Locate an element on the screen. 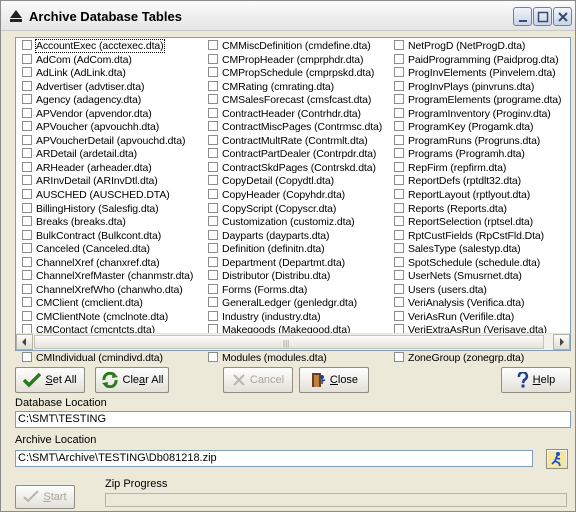 This screenshot has height=512, width=576. table-checkbox-item: CopyScript (Copyscr.dta) is located at coordinates (295, 209).